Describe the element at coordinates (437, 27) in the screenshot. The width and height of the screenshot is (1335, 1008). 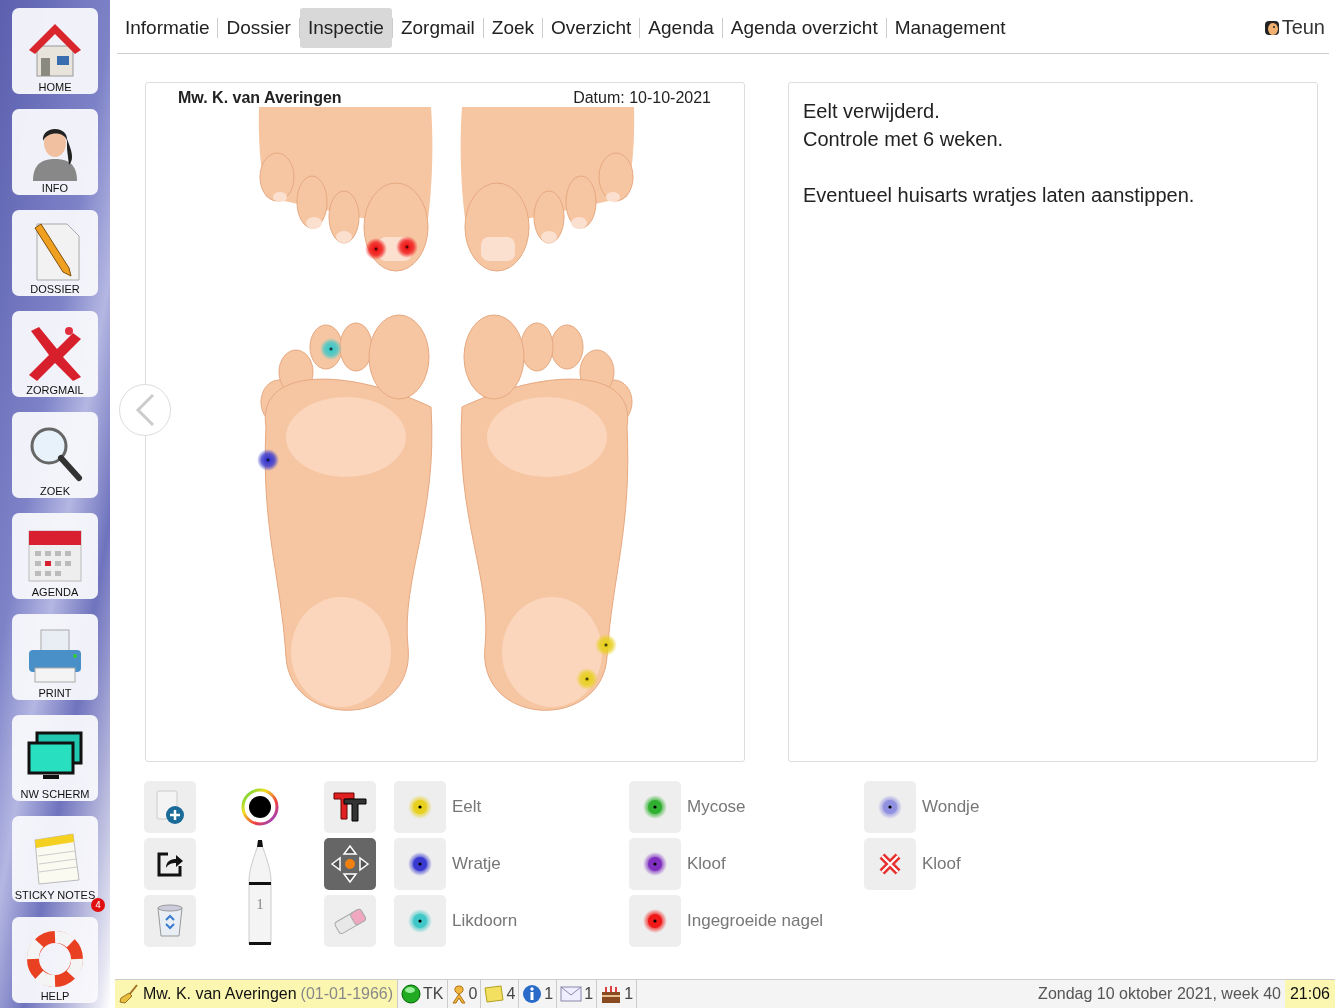
I see `nav-tab: Zorgmail` at that location.